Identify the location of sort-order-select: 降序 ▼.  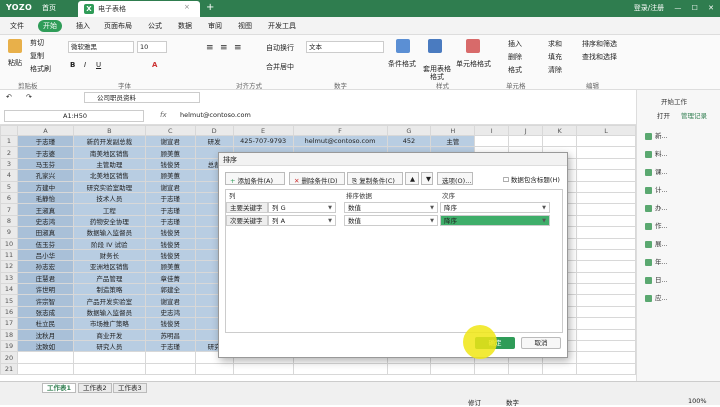
(495, 220).